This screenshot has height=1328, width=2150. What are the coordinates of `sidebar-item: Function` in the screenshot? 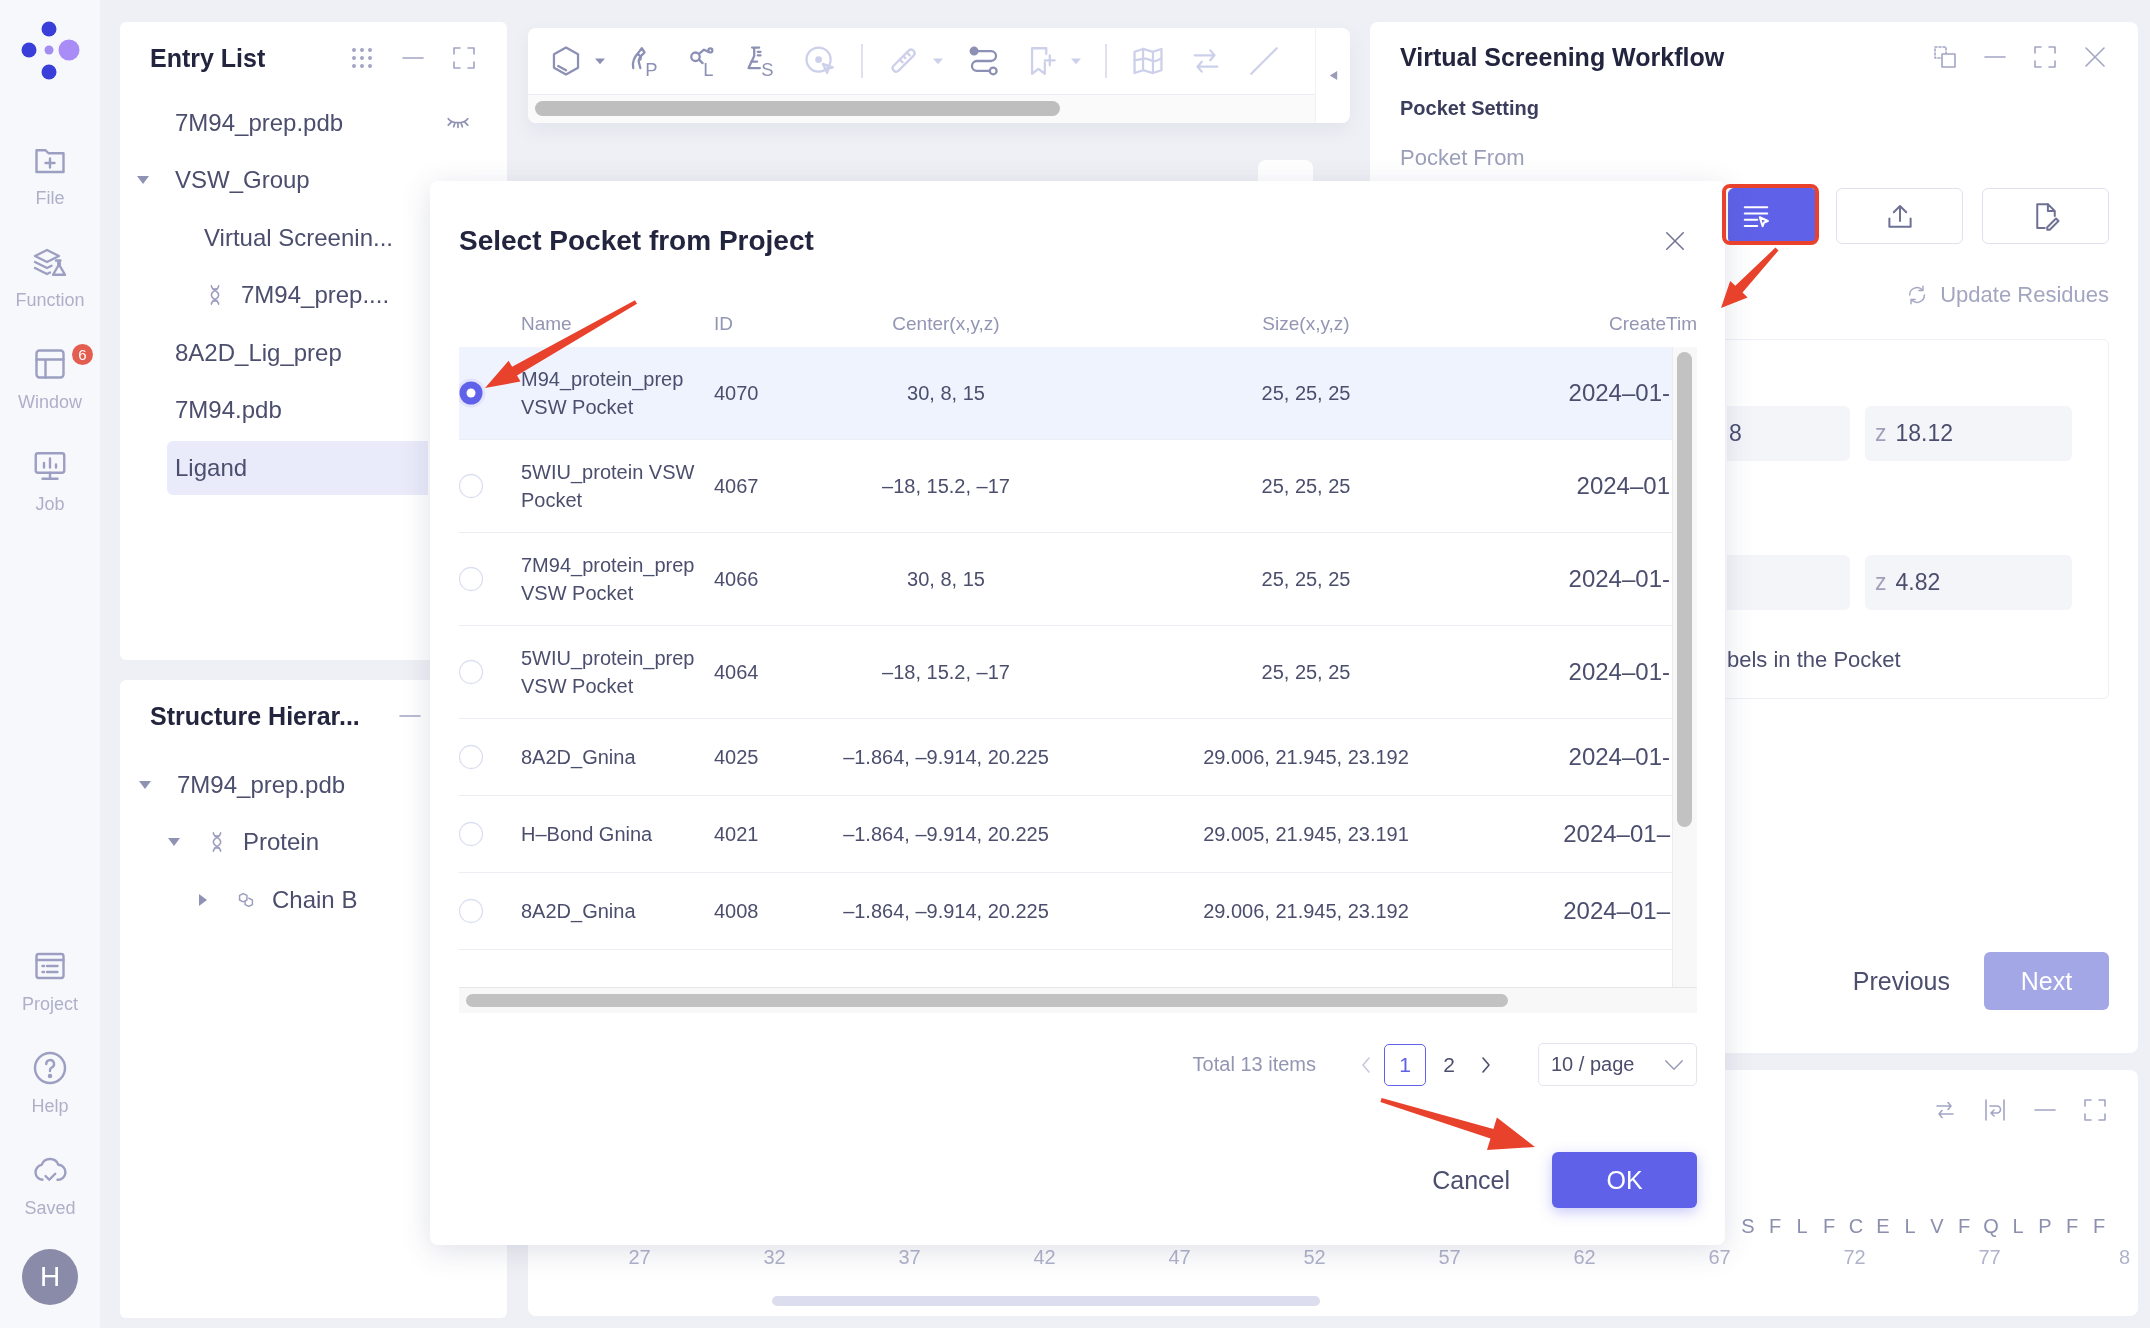 It's located at (50, 277).